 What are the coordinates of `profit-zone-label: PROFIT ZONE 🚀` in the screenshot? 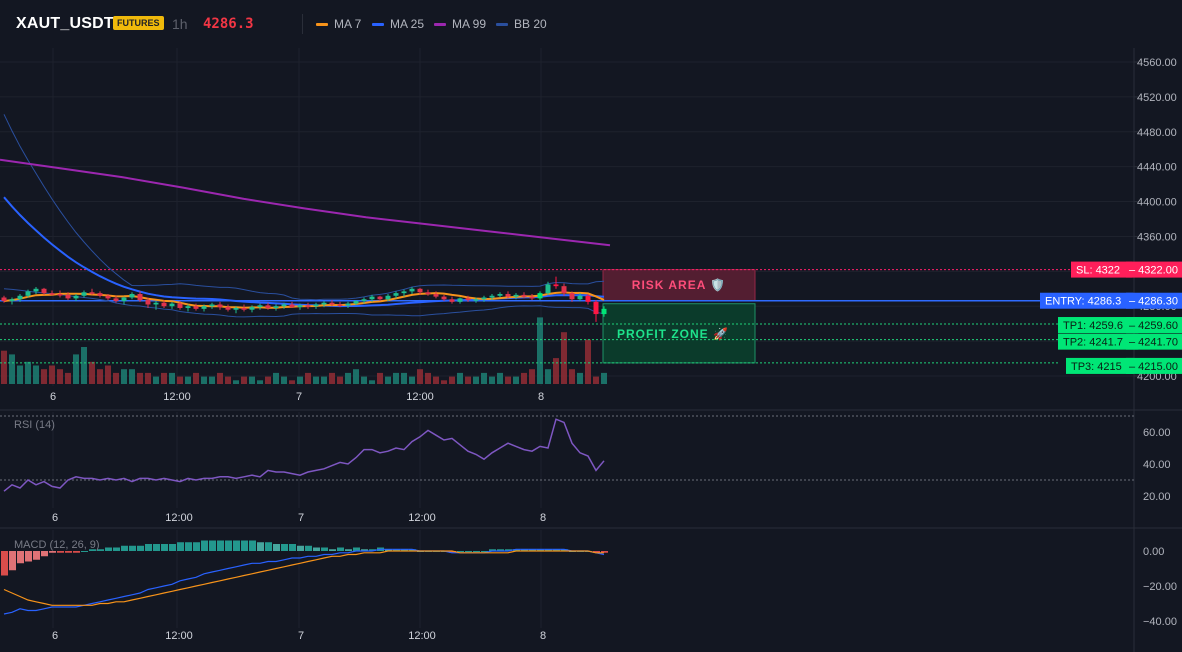 It's located at (673, 334).